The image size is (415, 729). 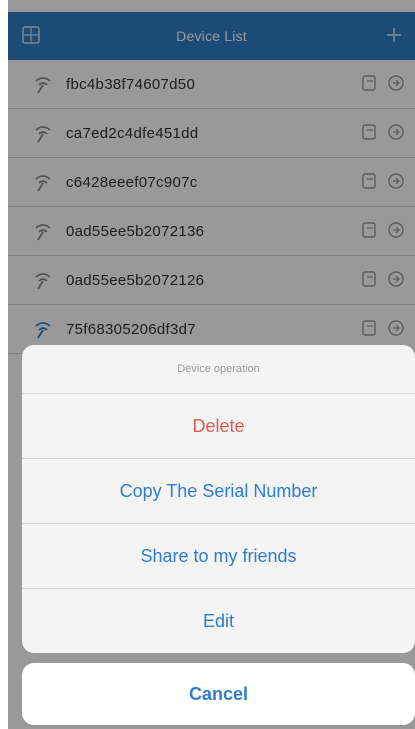 What do you see at coordinates (218, 556) in the screenshot?
I see `share-button: Share to my friends` at bounding box center [218, 556].